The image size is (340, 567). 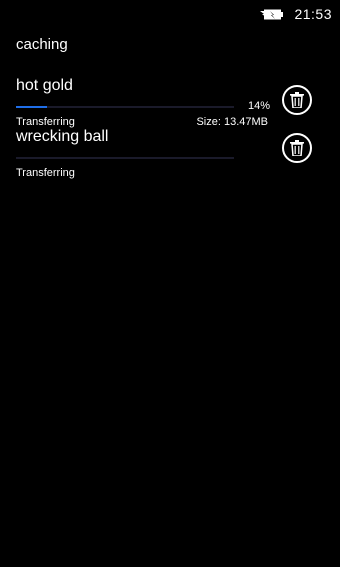 What do you see at coordinates (272, 14) in the screenshot?
I see `battery-charging-icon` at bounding box center [272, 14].